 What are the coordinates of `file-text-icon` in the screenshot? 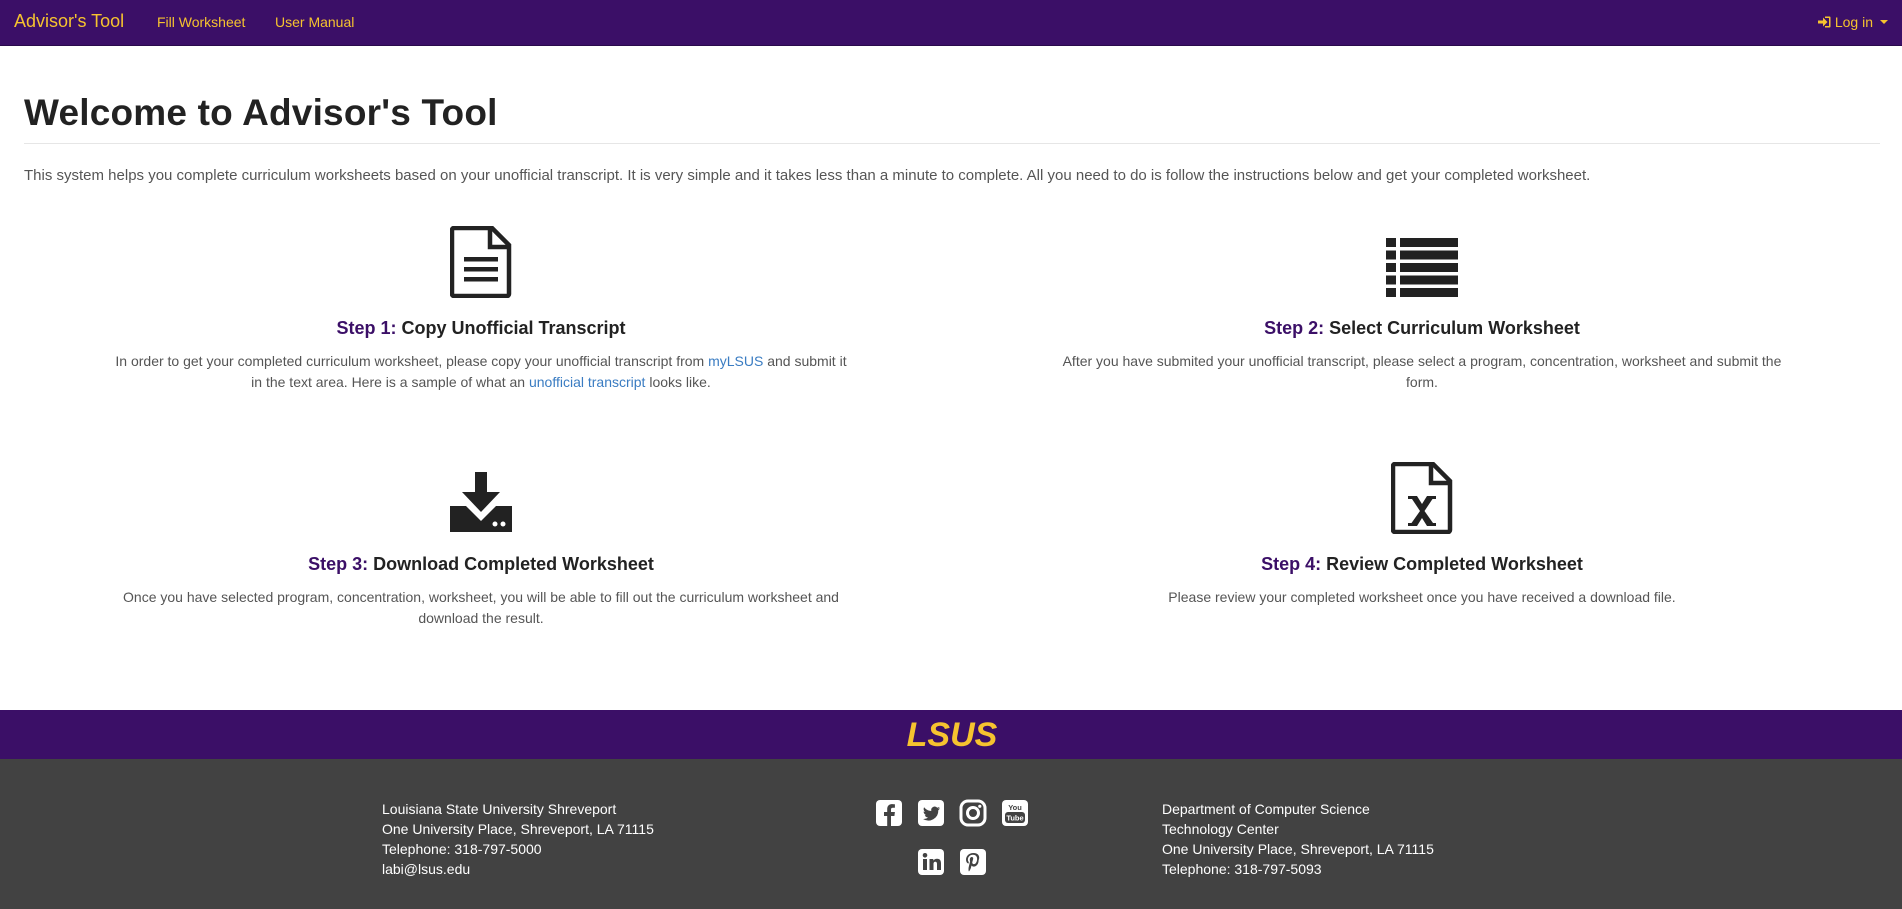 It's located at (481, 262).